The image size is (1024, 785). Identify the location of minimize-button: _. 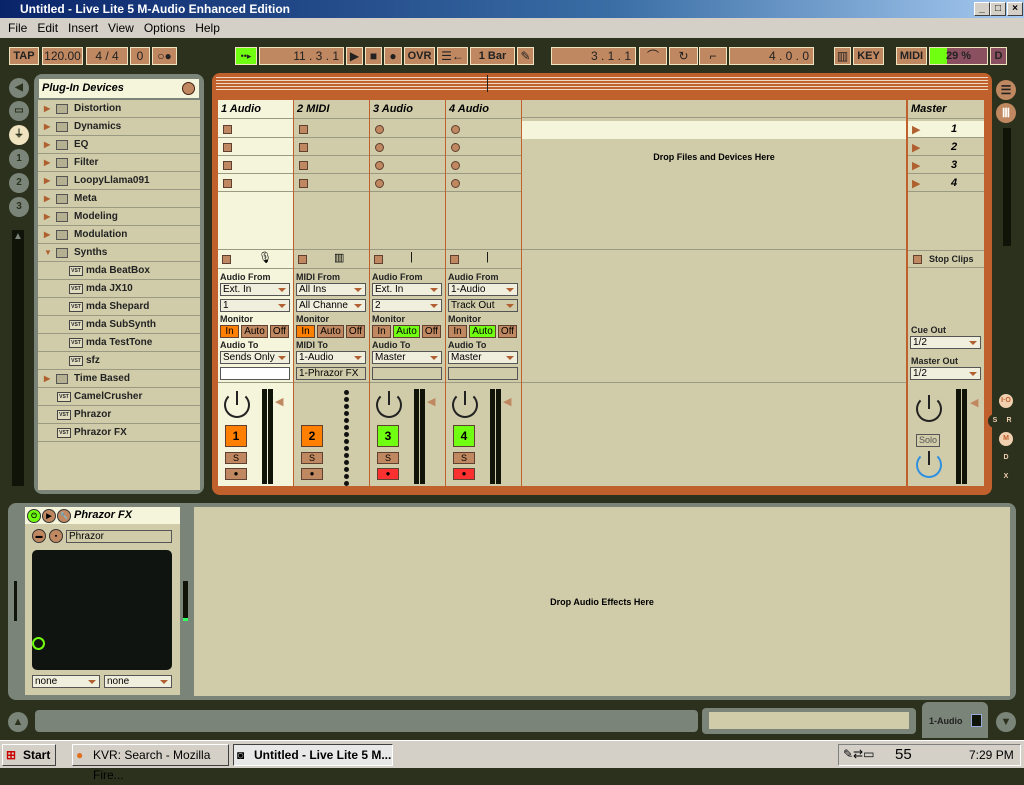
(982, 9).